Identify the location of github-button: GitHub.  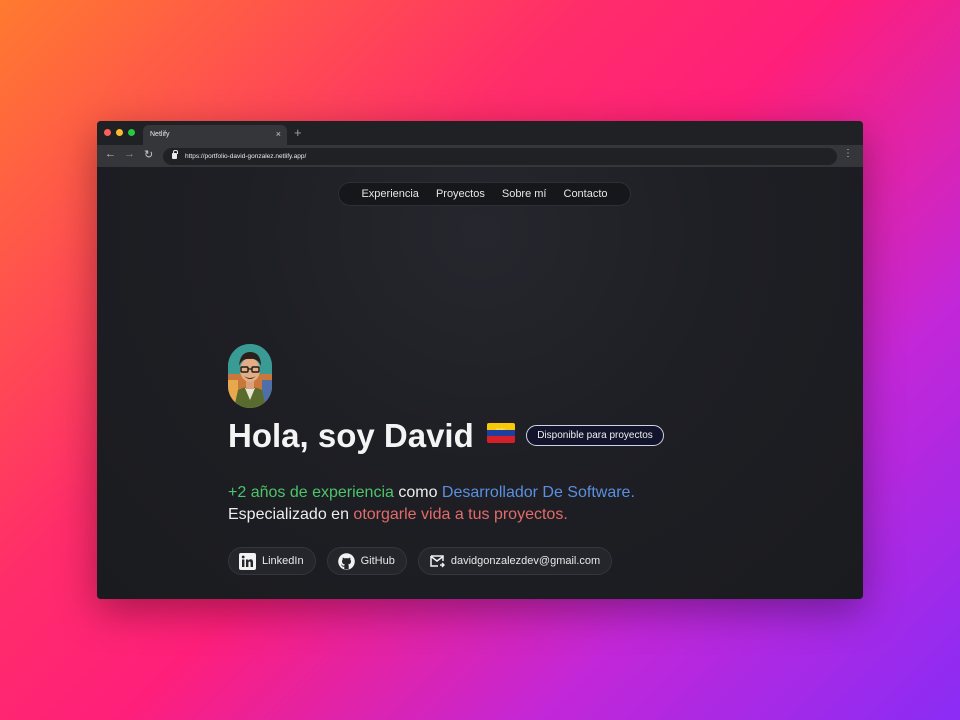
(366, 561).